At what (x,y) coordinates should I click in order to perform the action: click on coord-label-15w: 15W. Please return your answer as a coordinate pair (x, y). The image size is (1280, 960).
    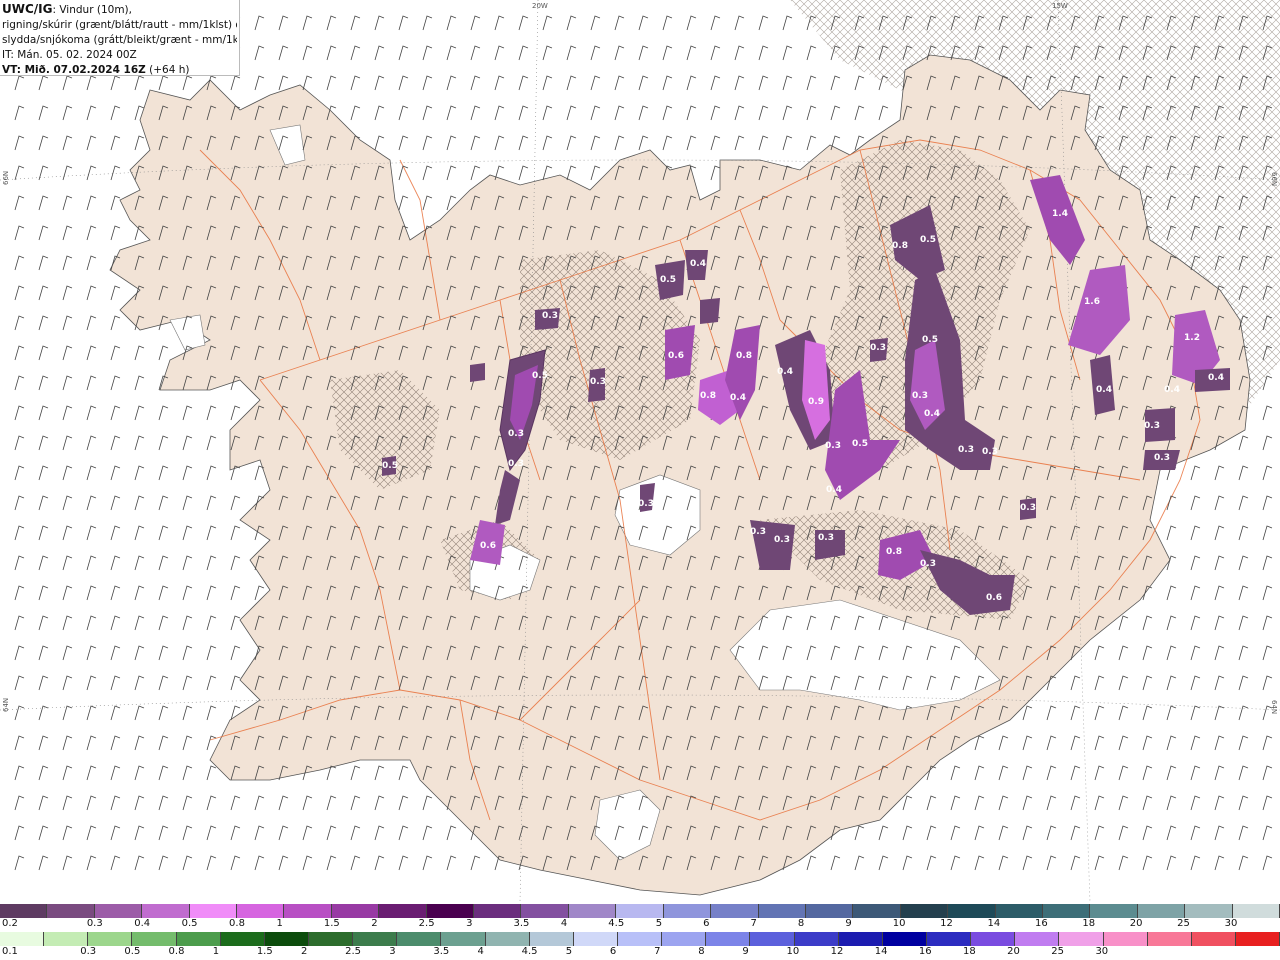
    Looking at the image, I should click on (1060, 6).